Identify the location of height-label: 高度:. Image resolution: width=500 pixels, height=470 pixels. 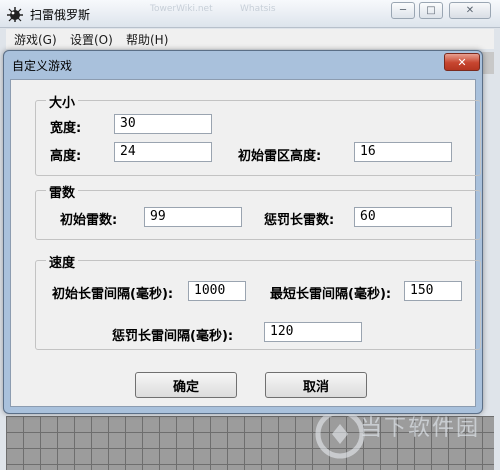
(66, 156).